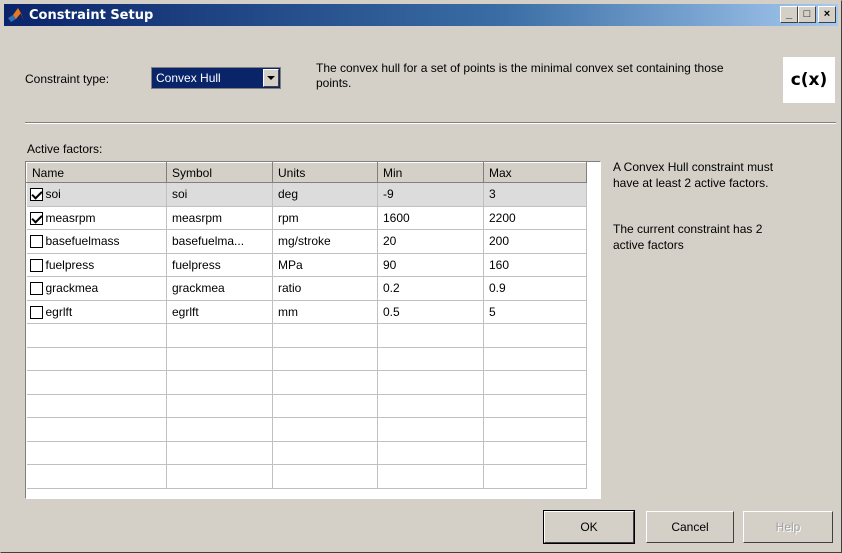 The image size is (842, 553). Describe the element at coordinates (59, 311) in the screenshot. I see `factor-name: egrlft` at that location.